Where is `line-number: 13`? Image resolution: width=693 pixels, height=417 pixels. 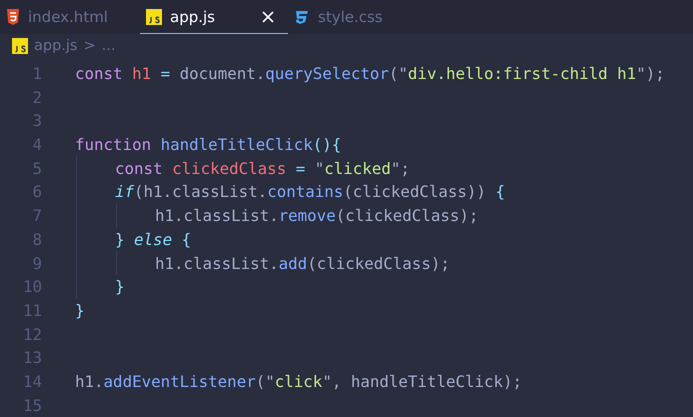
line-number: 13 is located at coordinates (32, 358).